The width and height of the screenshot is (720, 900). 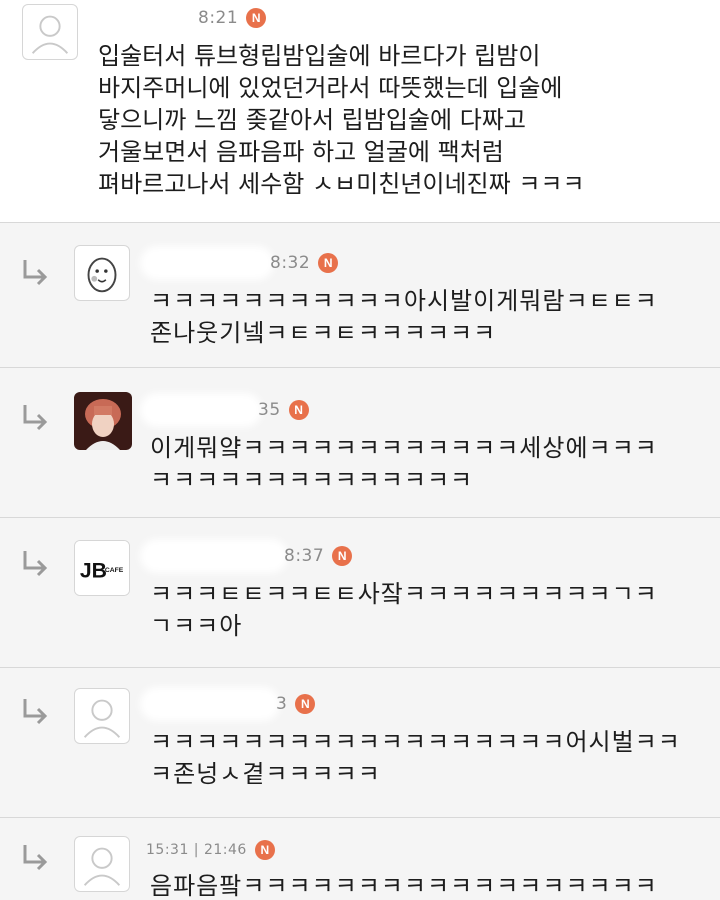 I want to click on comment-timestamp: 15:31 | 21:46, so click(x=196, y=850).